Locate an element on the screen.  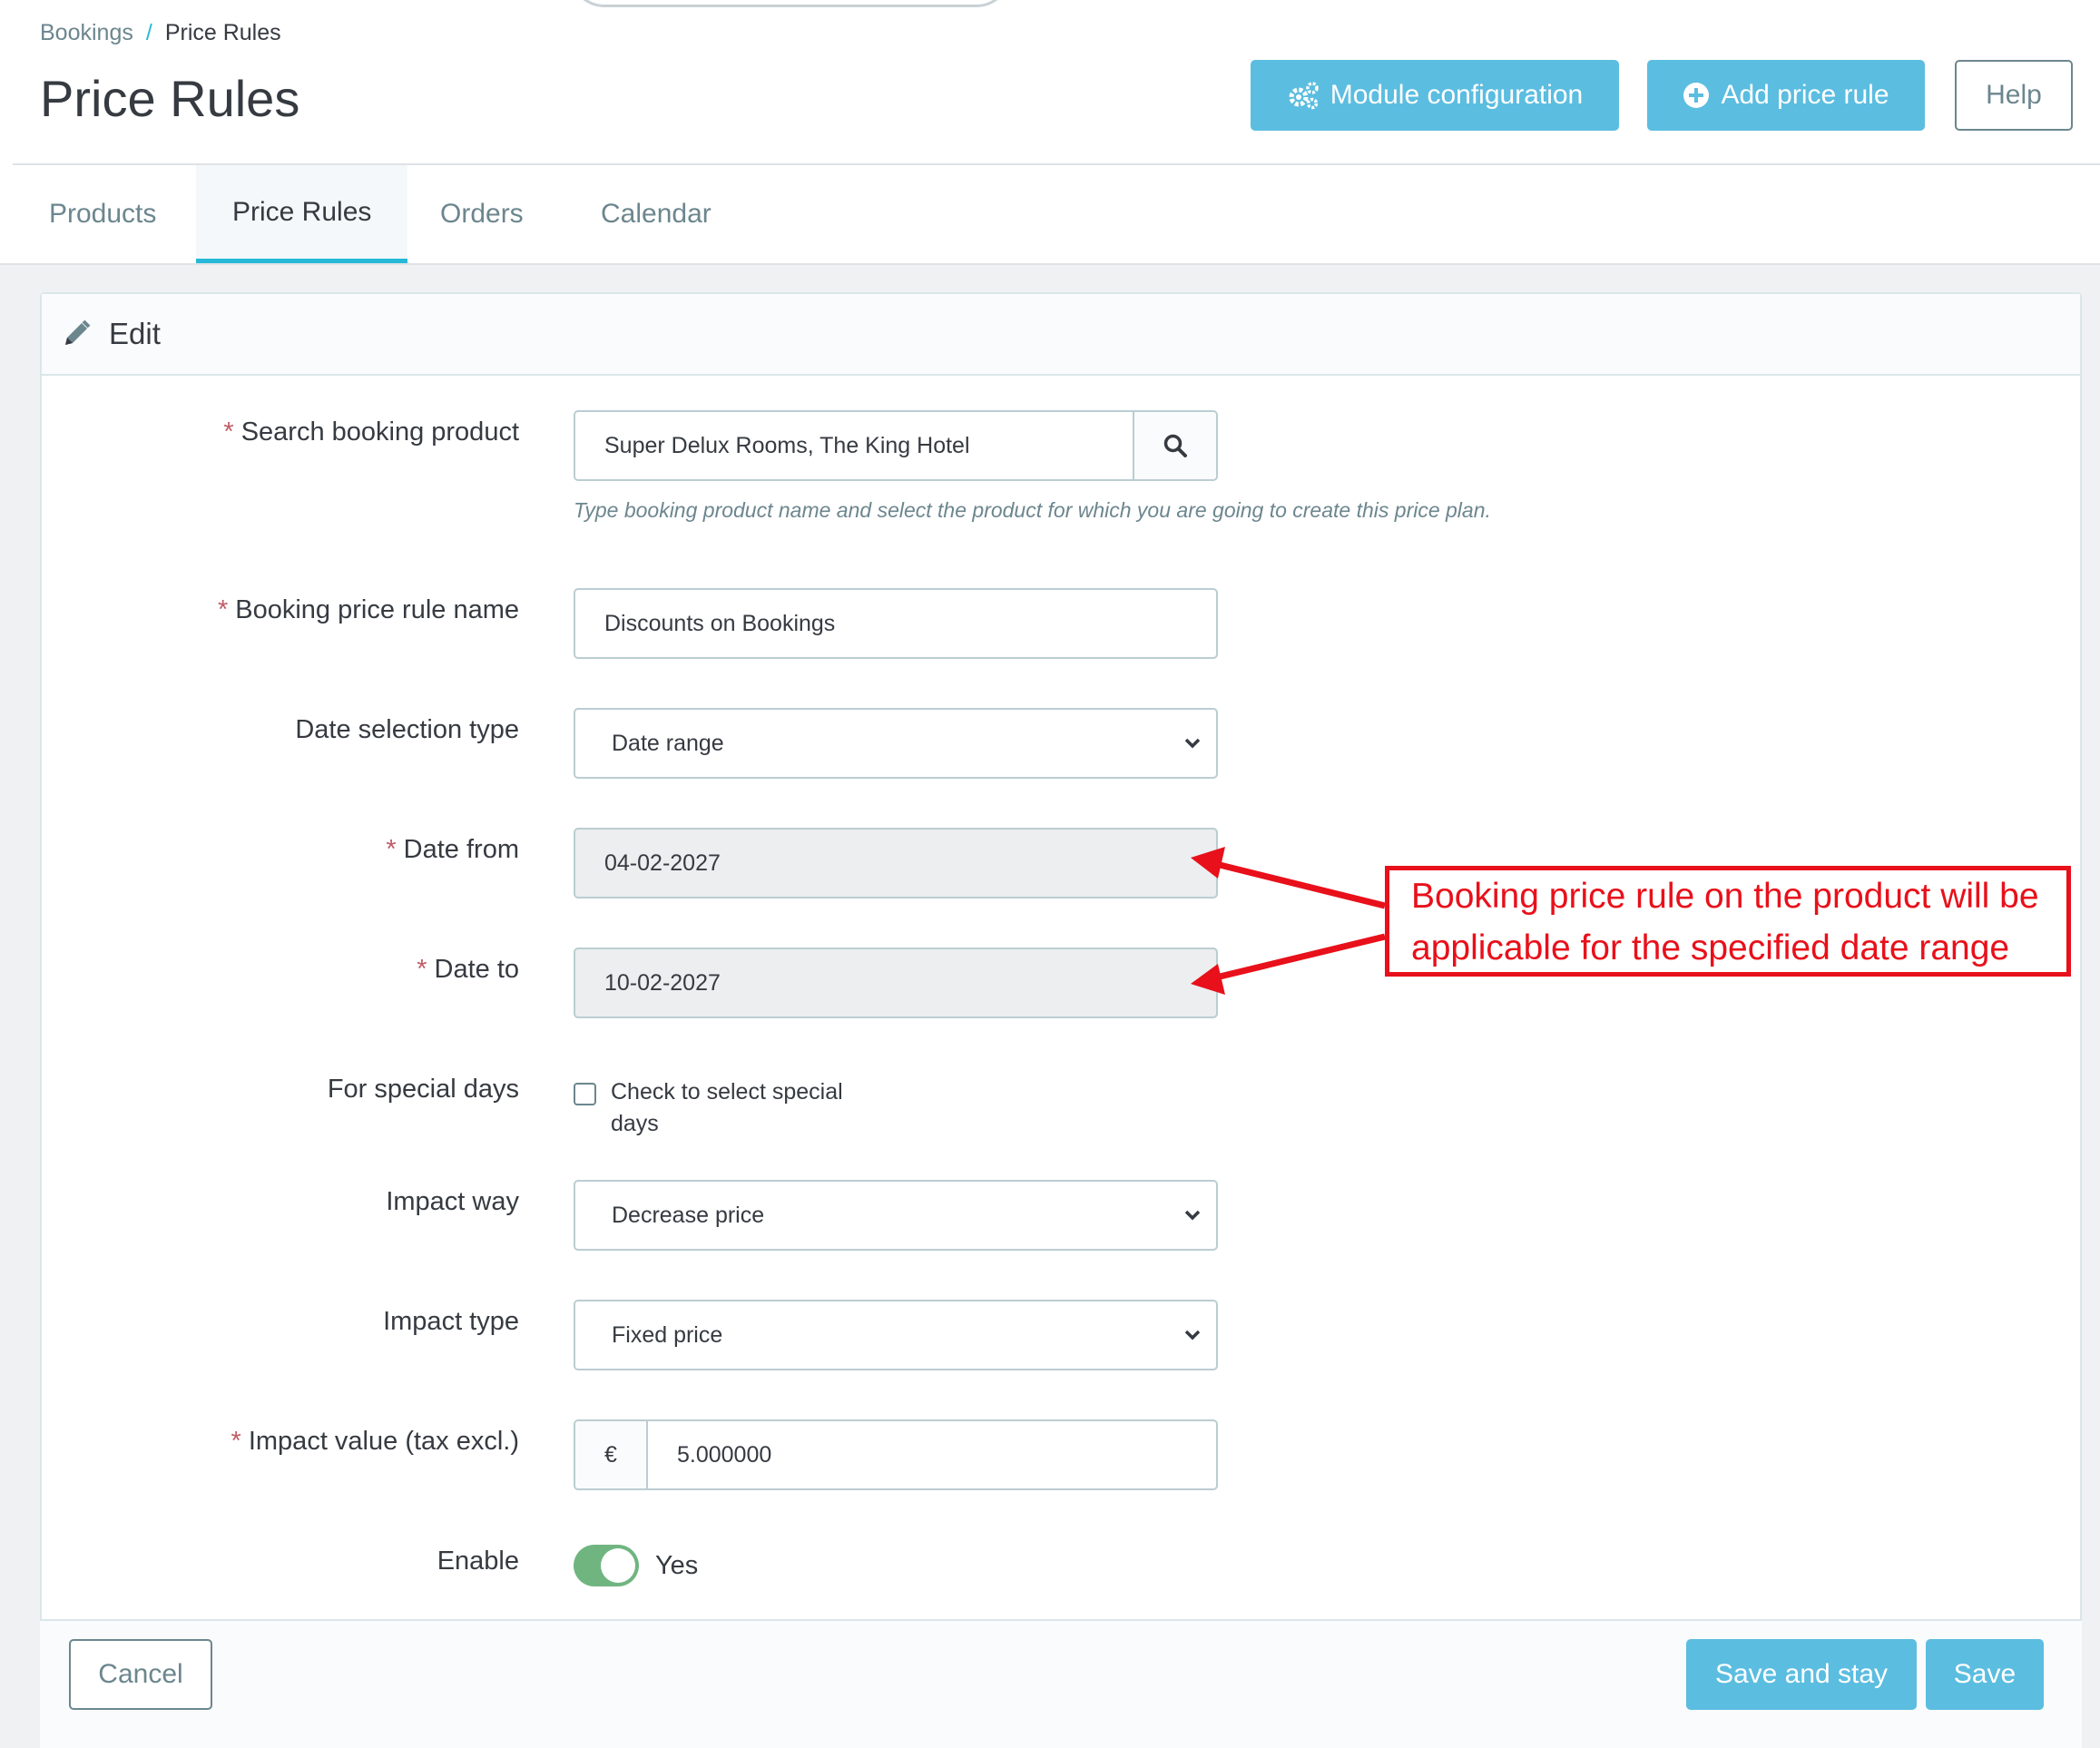
special-days-checkbox is located at coordinates (585, 1094).